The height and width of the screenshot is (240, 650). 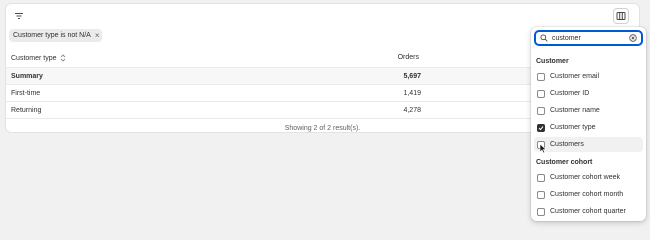 I want to click on filter-chip-label: Customer type is not N/A, so click(x=52, y=35).